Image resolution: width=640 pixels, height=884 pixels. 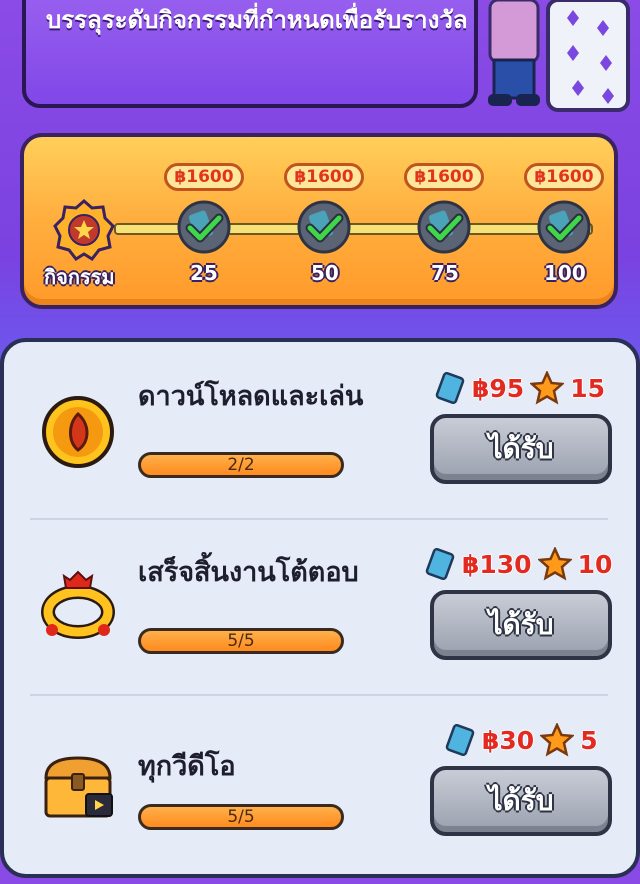 I want to click on task-progress-text: 2/2, so click(x=241, y=465).